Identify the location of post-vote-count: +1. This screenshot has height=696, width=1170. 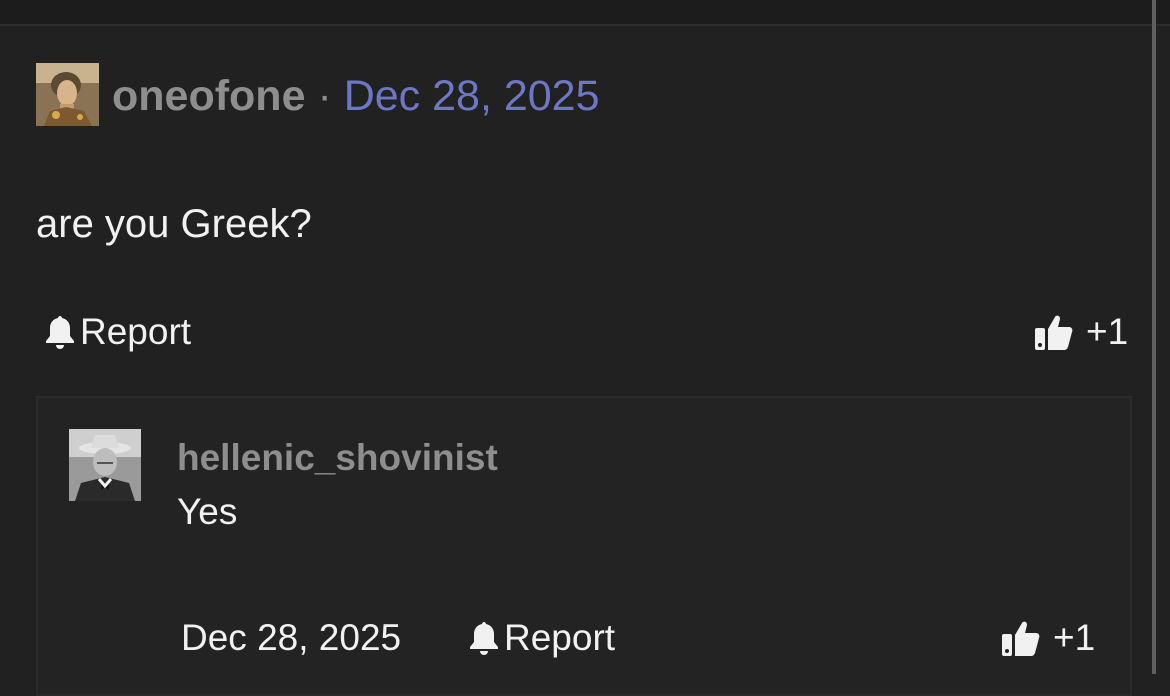
(1107, 331).